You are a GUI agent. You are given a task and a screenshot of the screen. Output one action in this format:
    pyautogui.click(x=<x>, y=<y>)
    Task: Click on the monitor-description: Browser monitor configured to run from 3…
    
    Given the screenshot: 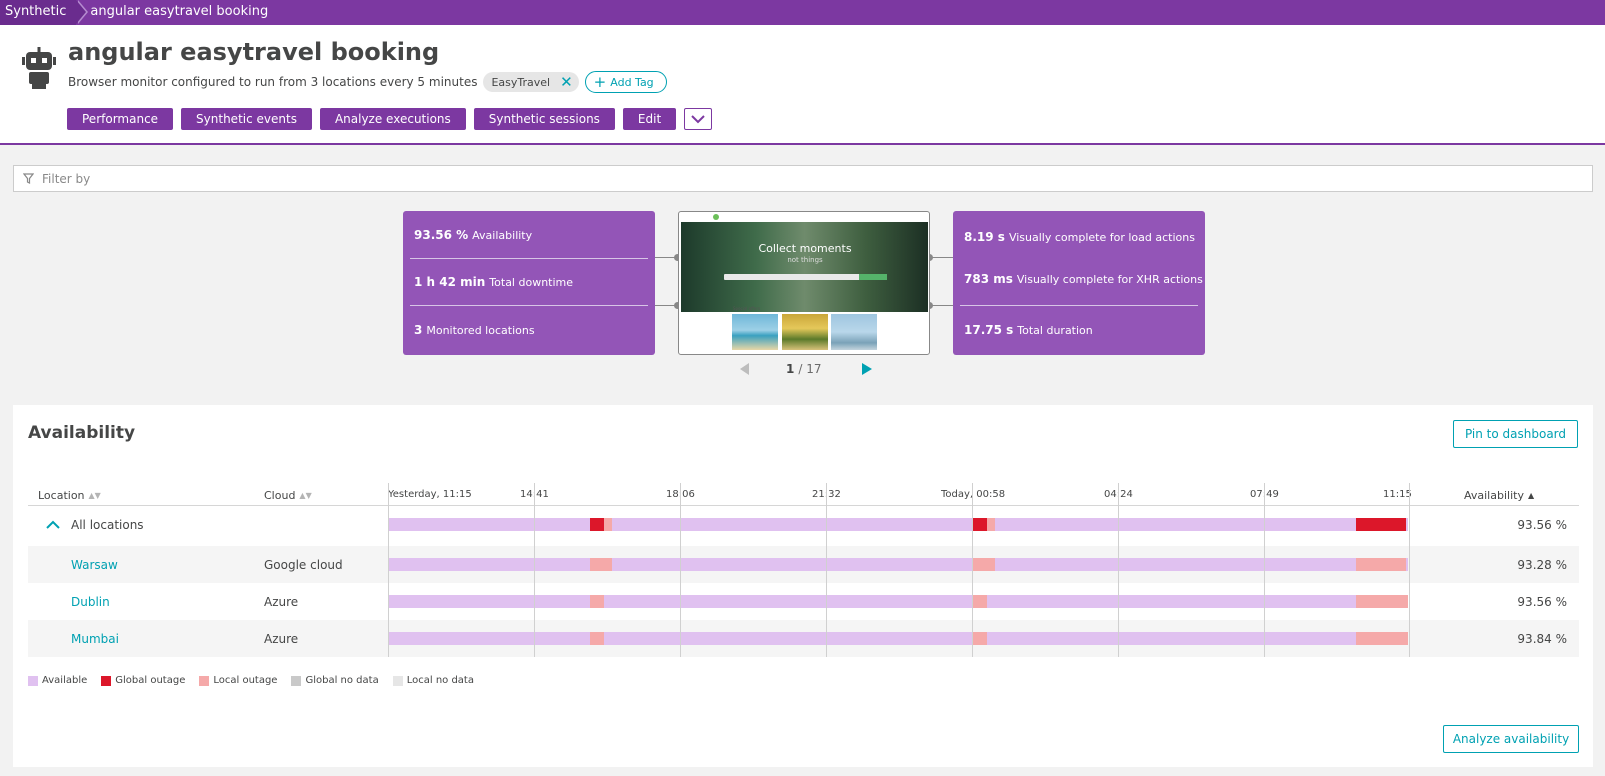 What is the action you would take?
    pyautogui.click(x=273, y=82)
    